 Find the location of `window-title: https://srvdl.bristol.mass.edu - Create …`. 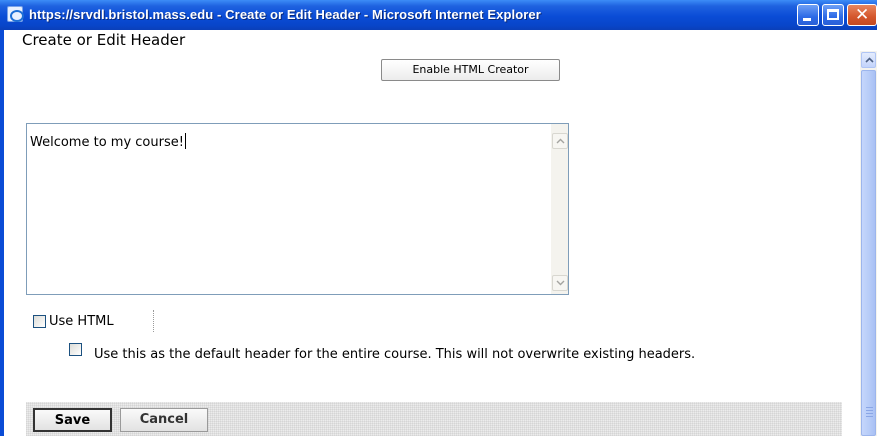

window-title: https://srvdl.bristol.mass.edu - Create … is located at coordinates (285, 14).